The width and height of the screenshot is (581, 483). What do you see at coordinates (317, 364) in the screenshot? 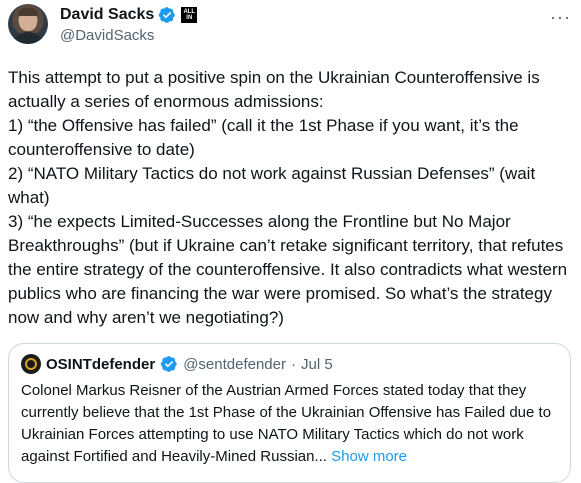
I see `quoted-tweet-date: Jul 5` at bounding box center [317, 364].